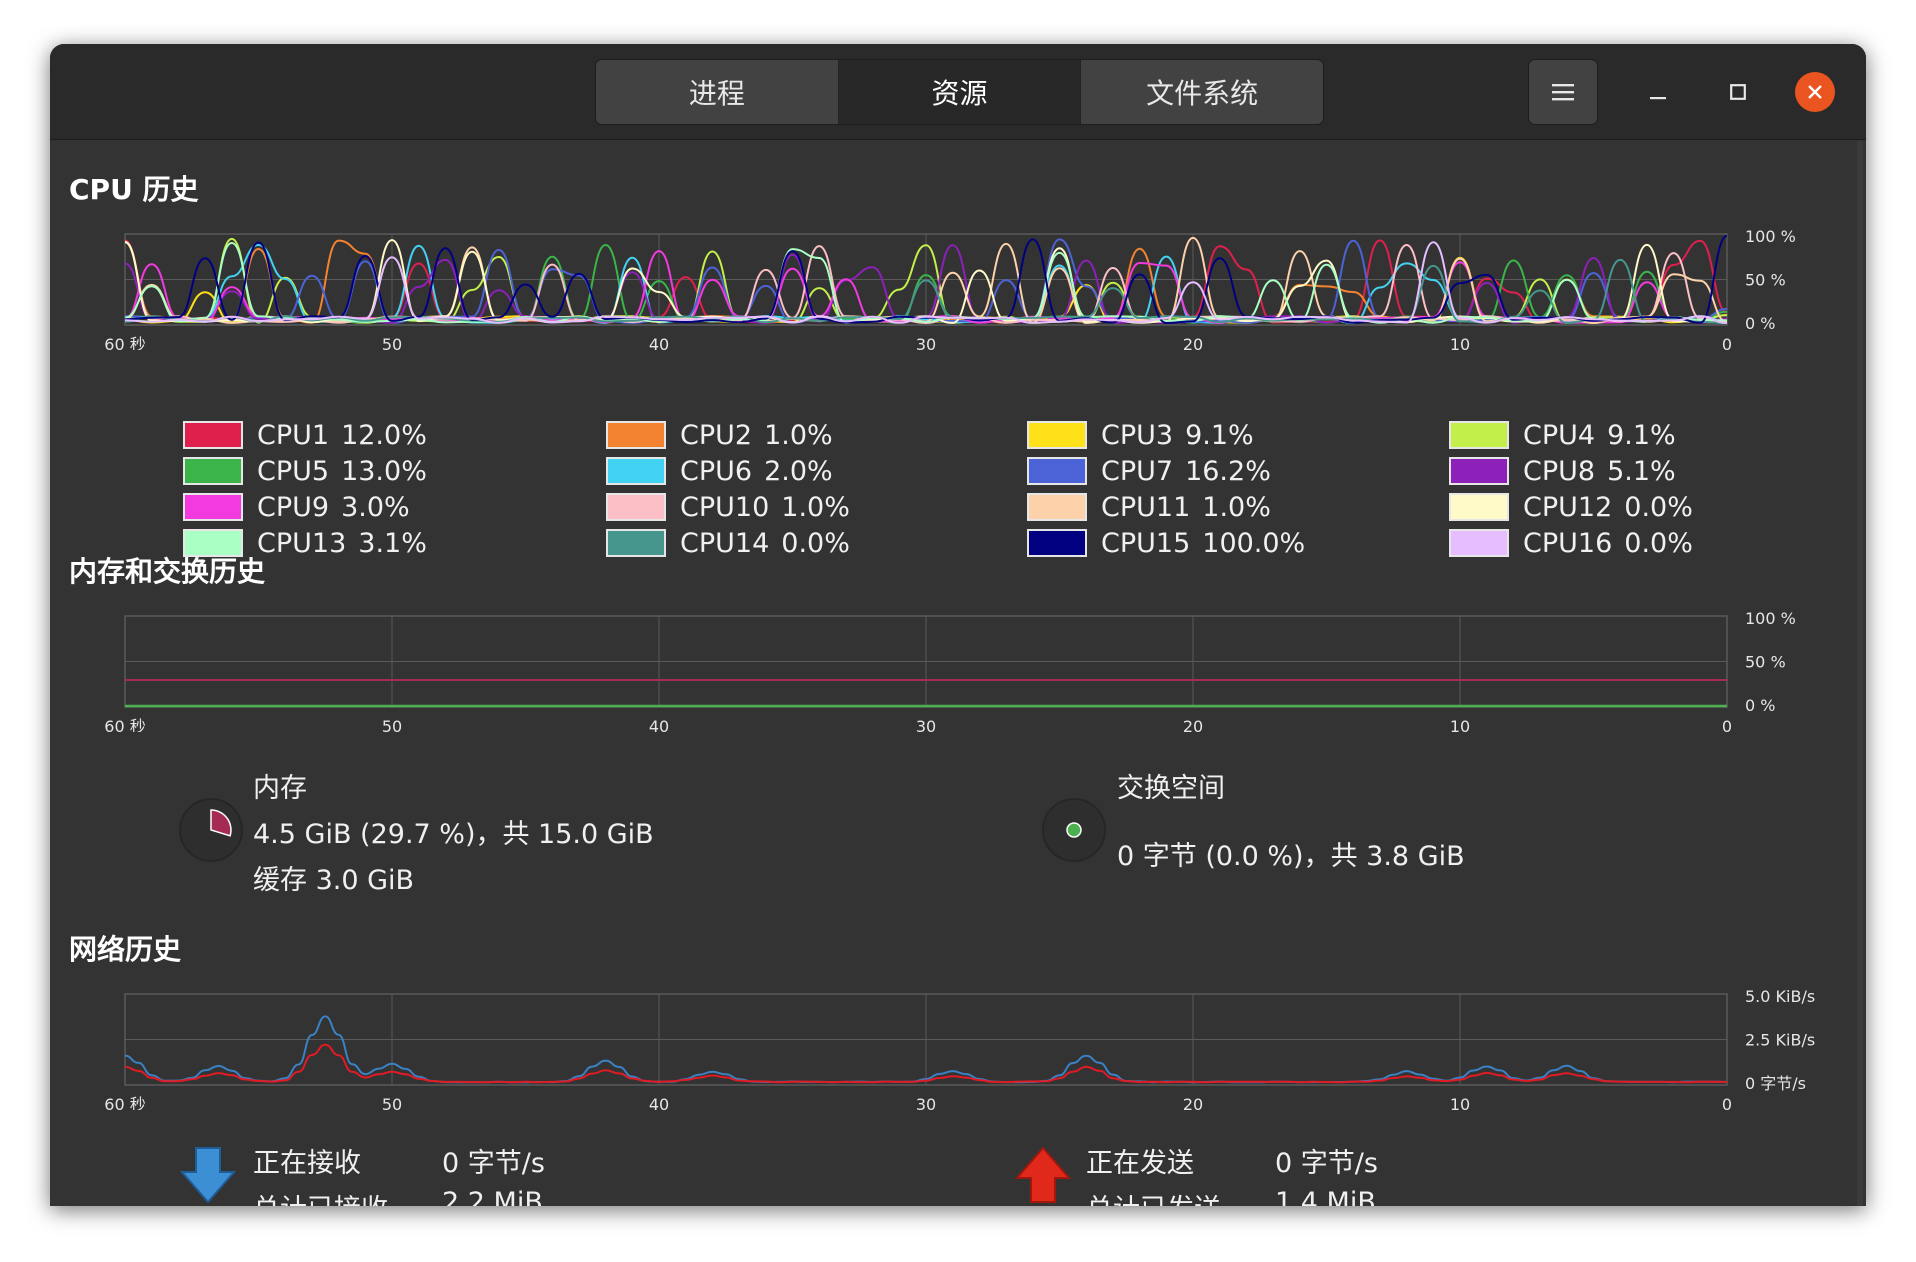 This screenshot has height=1262, width=1916. What do you see at coordinates (334, 880) in the screenshot?
I see `memory-cache: 缓存 3.0 GiB` at bounding box center [334, 880].